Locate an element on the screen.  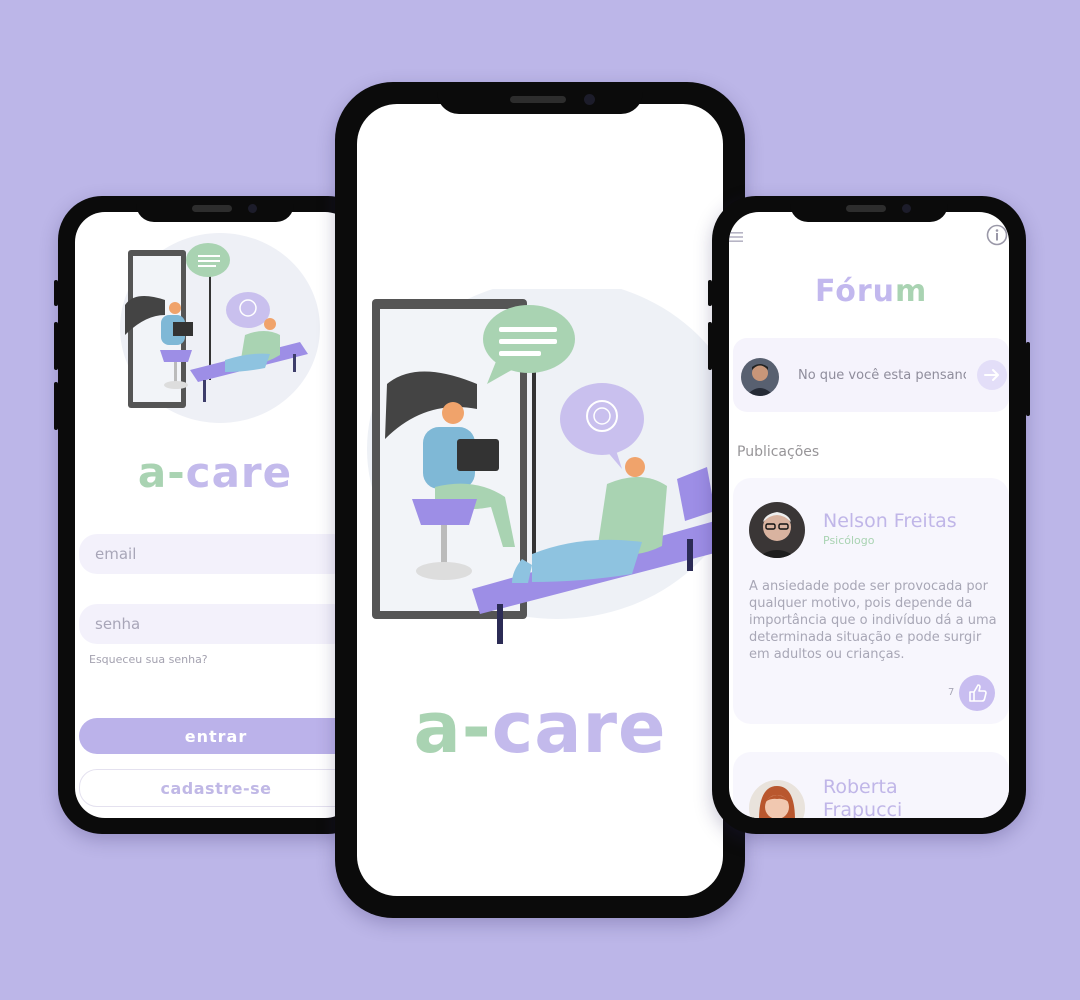
post-card: Roberta Frapucci is located at coordinates (871, 785).